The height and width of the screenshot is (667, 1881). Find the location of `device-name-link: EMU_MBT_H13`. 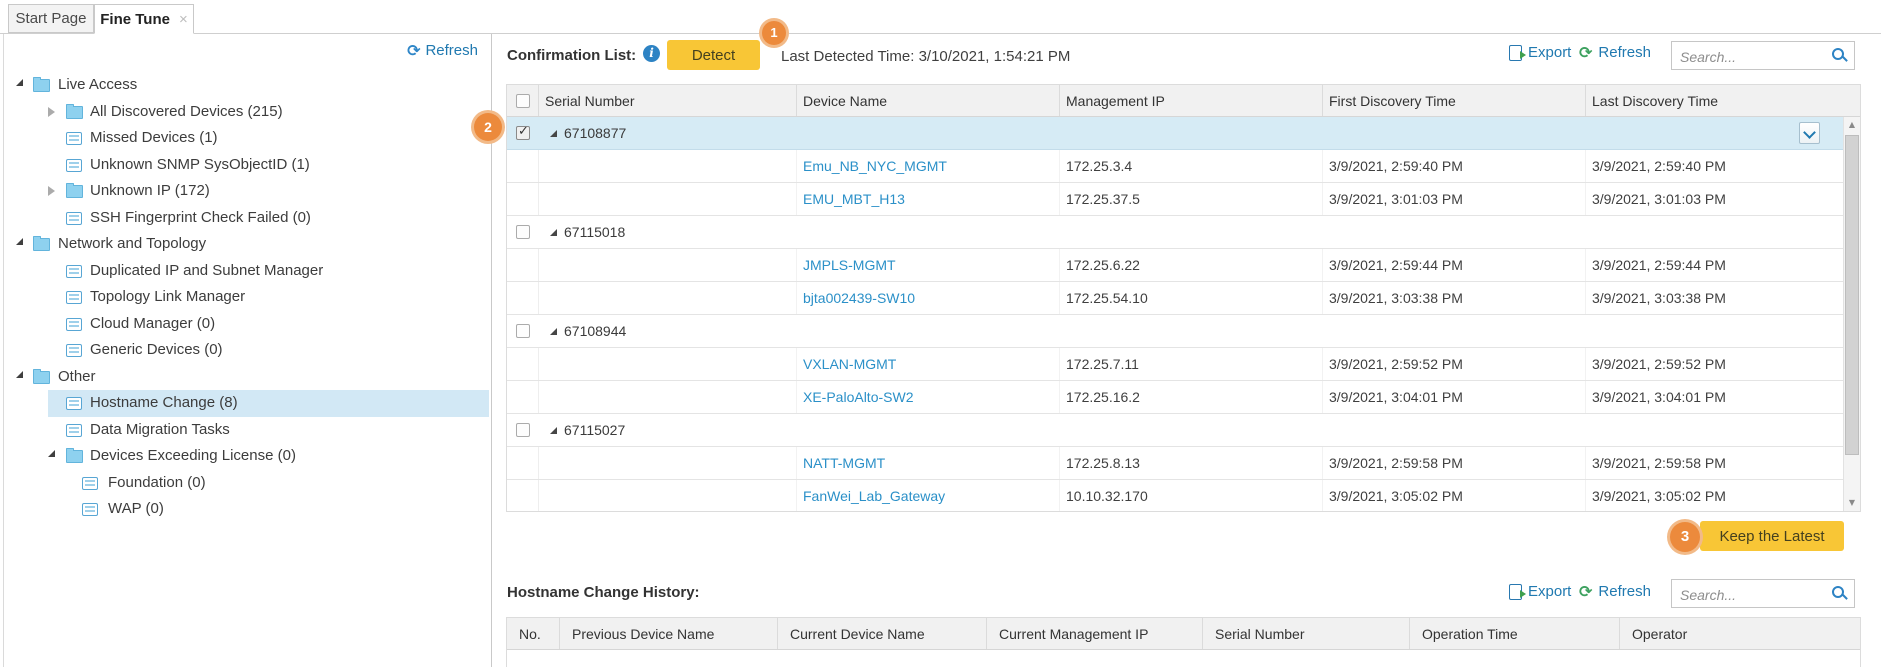

device-name-link: EMU_MBT_H13 is located at coordinates (854, 199).